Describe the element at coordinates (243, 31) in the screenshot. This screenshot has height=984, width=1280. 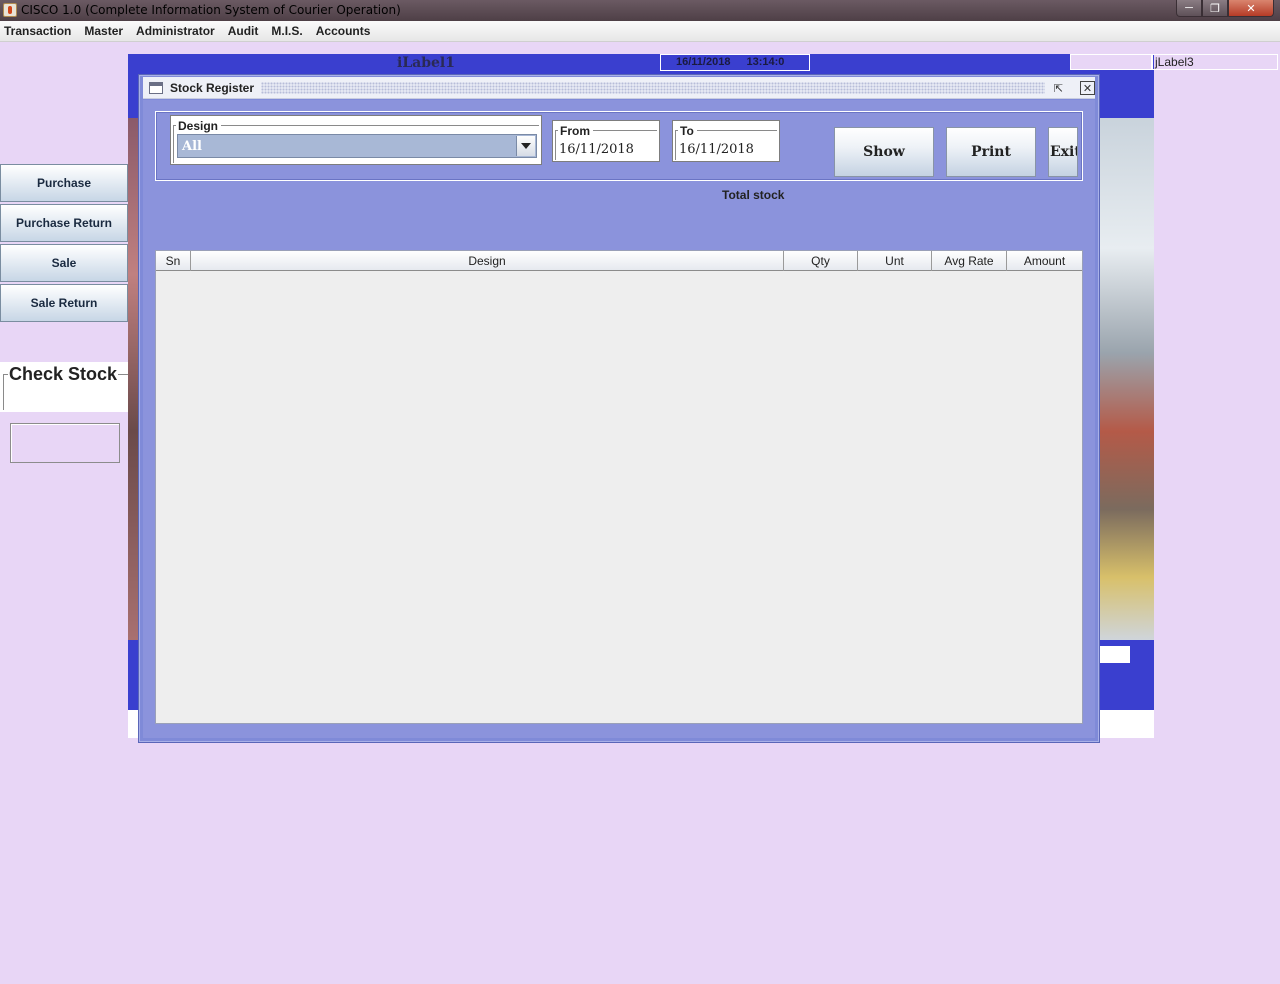
I see `menu-audit: Audit` at that location.